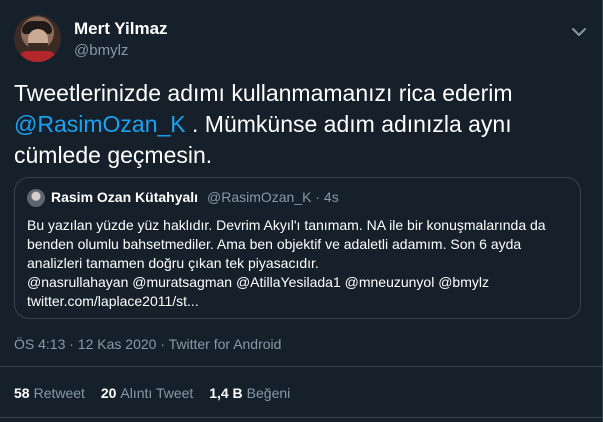 Image resolution: width=603 pixels, height=422 pixels. Describe the element at coordinates (302, 40) in the screenshot. I see `tweet-header: Mert Yilmaz @bmylz` at that location.